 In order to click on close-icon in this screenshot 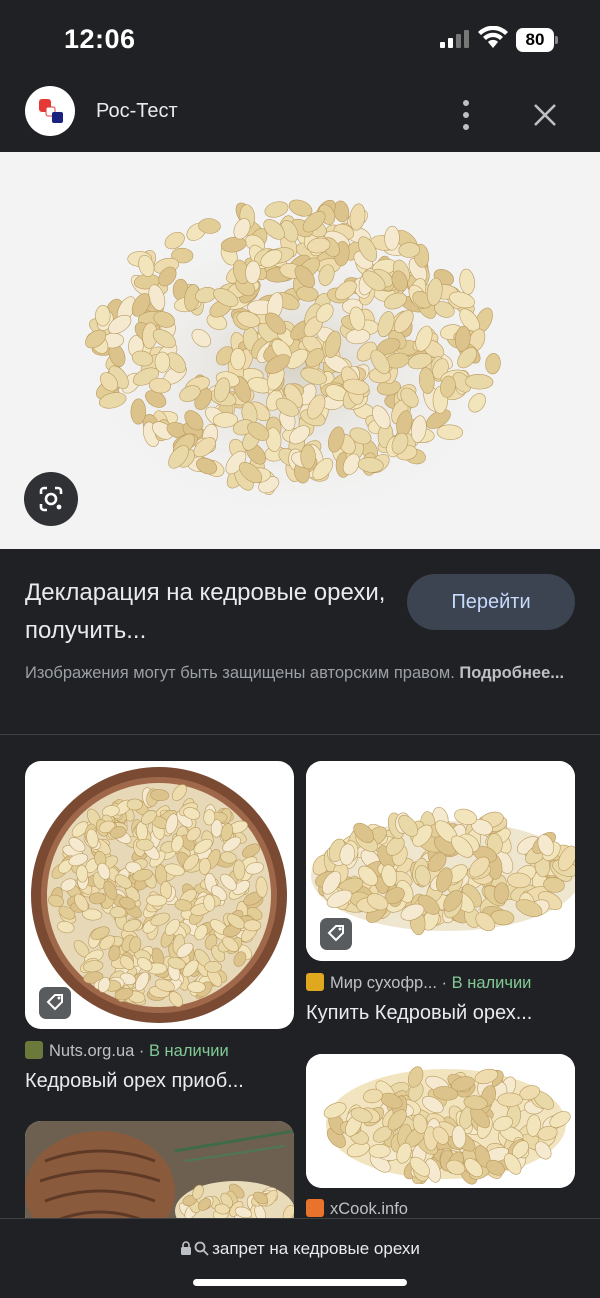, I will do `click(545, 115)`.